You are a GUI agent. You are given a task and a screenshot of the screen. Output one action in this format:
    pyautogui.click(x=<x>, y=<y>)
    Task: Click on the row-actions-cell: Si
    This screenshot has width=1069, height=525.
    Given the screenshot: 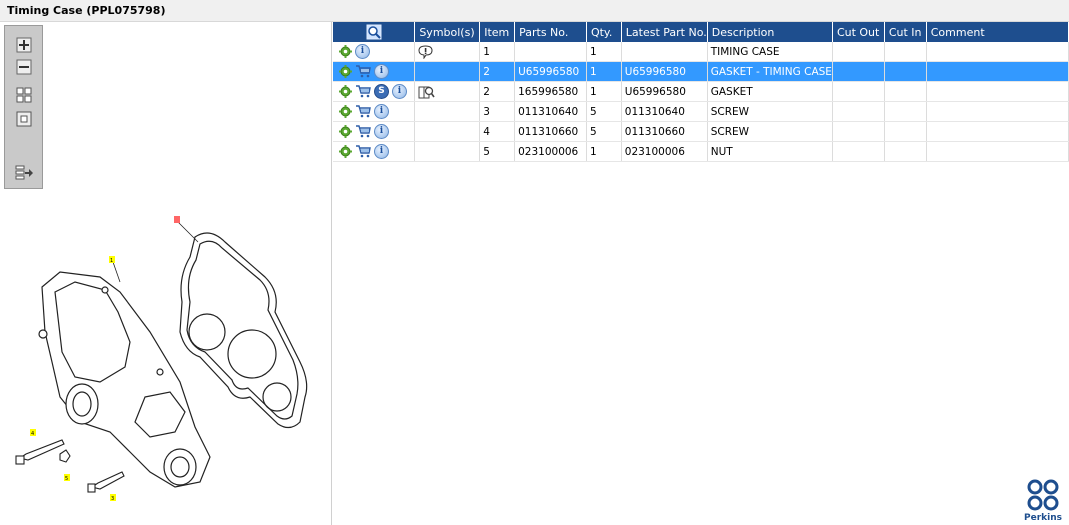 What is the action you would take?
    pyautogui.click(x=374, y=91)
    